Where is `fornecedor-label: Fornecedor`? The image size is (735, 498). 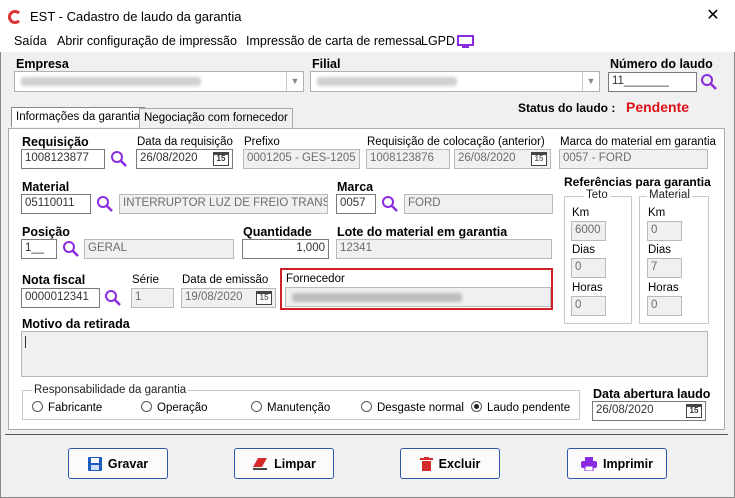
fornecedor-label: Fornecedor is located at coordinates (315, 279).